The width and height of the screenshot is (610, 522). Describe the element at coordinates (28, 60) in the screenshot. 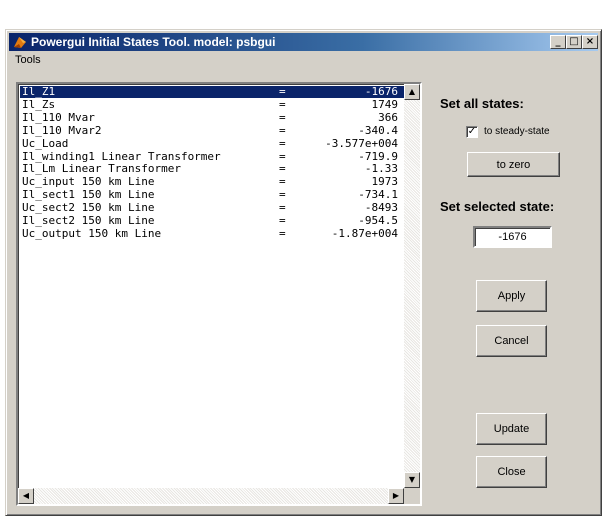

I see `menu-tools: Tools` at that location.